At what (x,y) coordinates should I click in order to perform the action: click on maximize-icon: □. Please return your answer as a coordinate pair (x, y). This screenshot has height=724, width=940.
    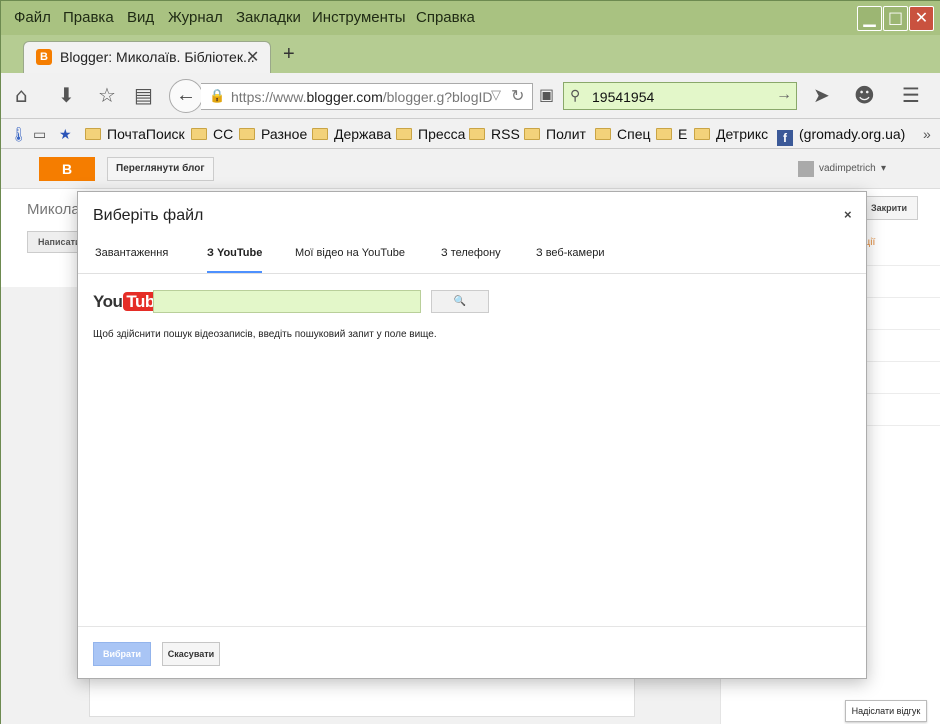
    Looking at the image, I should click on (895, 17).